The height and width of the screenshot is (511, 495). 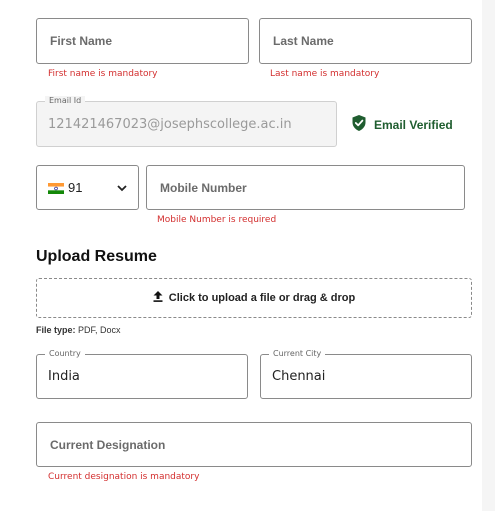 I want to click on first-name-placeholder: First Name, so click(x=81, y=41).